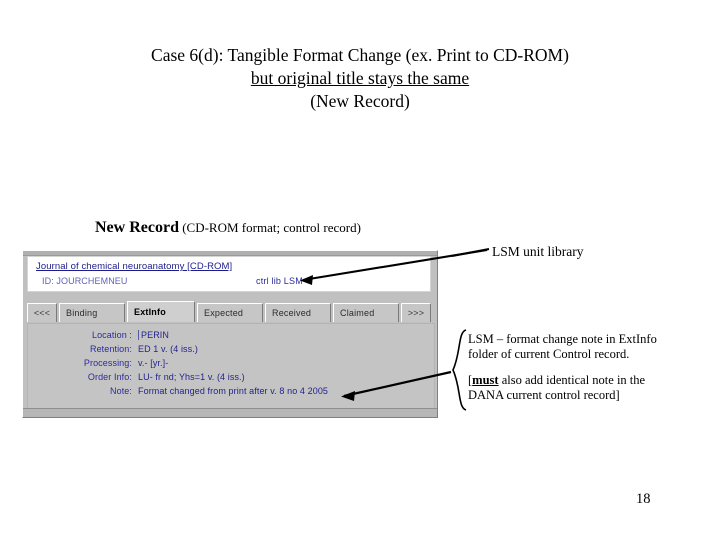 This screenshot has height=540, width=720. I want to click on field-label-note: Note:, so click(120, 391).